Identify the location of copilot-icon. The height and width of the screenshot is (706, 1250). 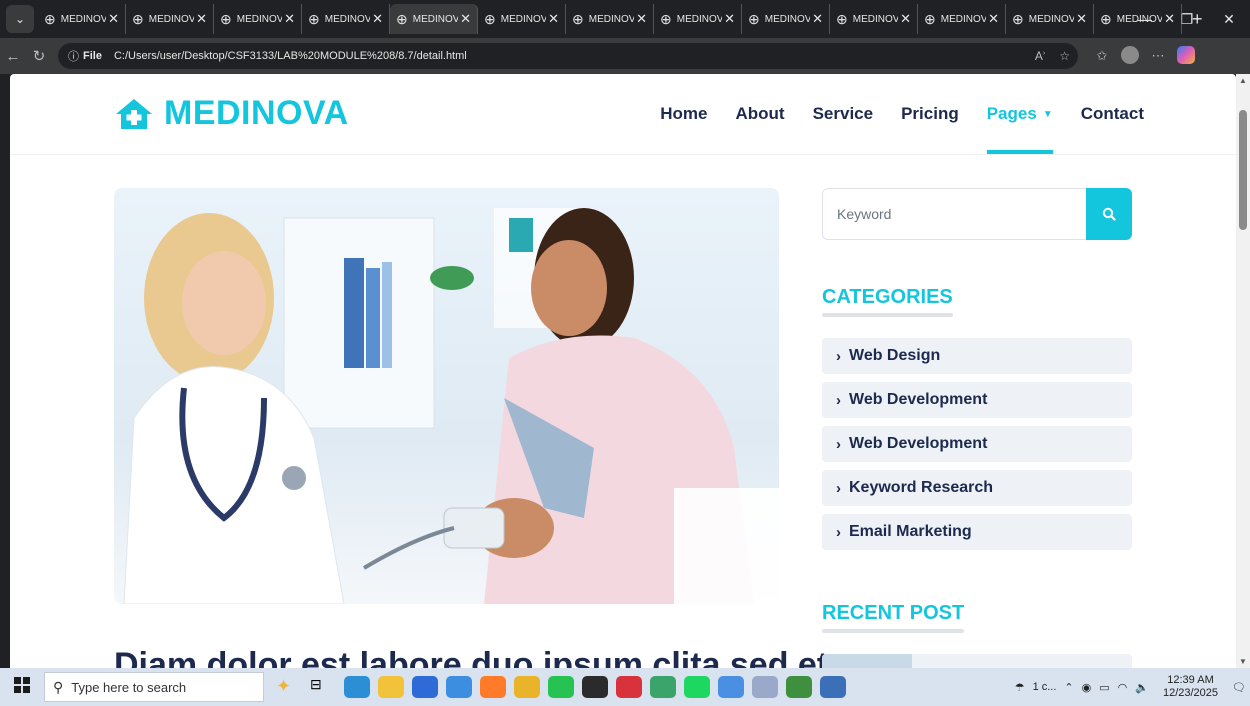
(1186, 56).